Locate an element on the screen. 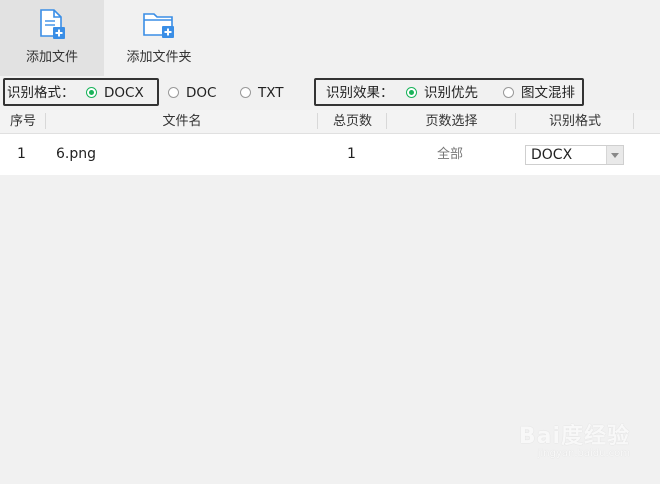 This screenshot has height=484, width=660. add-file-button: 添加文件 is located at coordinates (52, 38).